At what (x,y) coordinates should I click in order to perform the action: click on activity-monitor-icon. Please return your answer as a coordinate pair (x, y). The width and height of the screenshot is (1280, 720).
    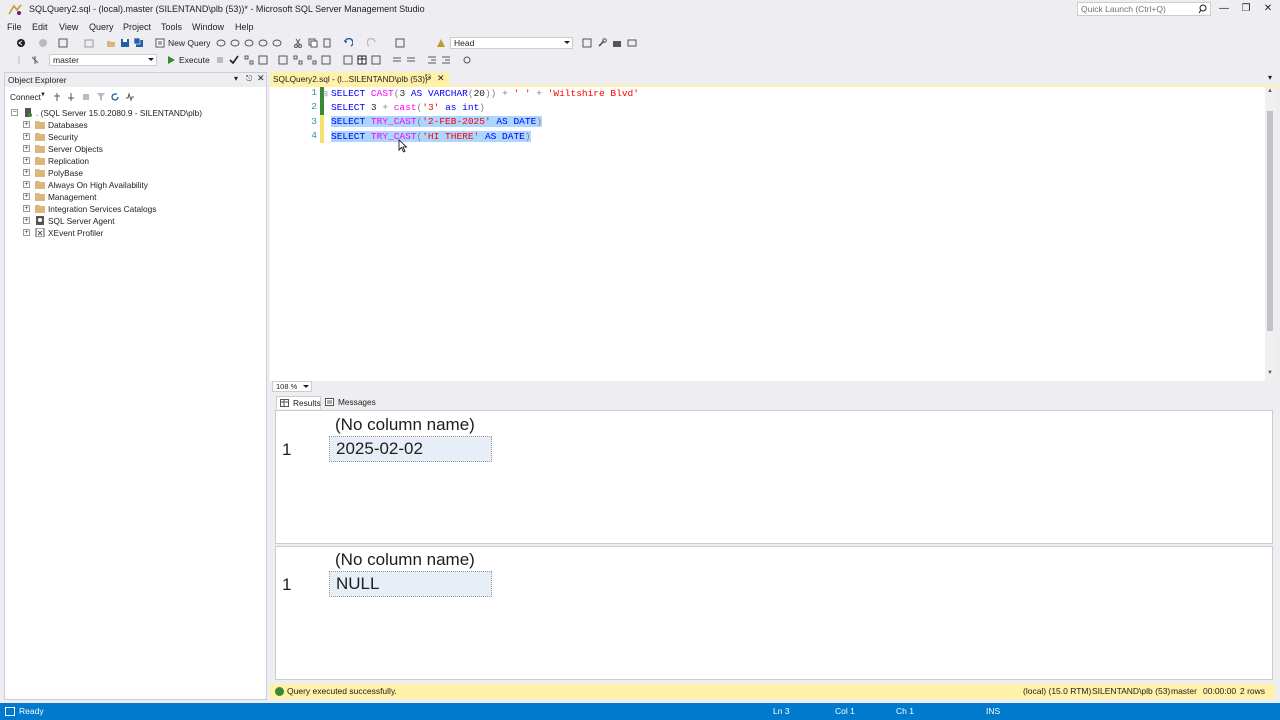
    Looking at the image, I should click on (130, 97).